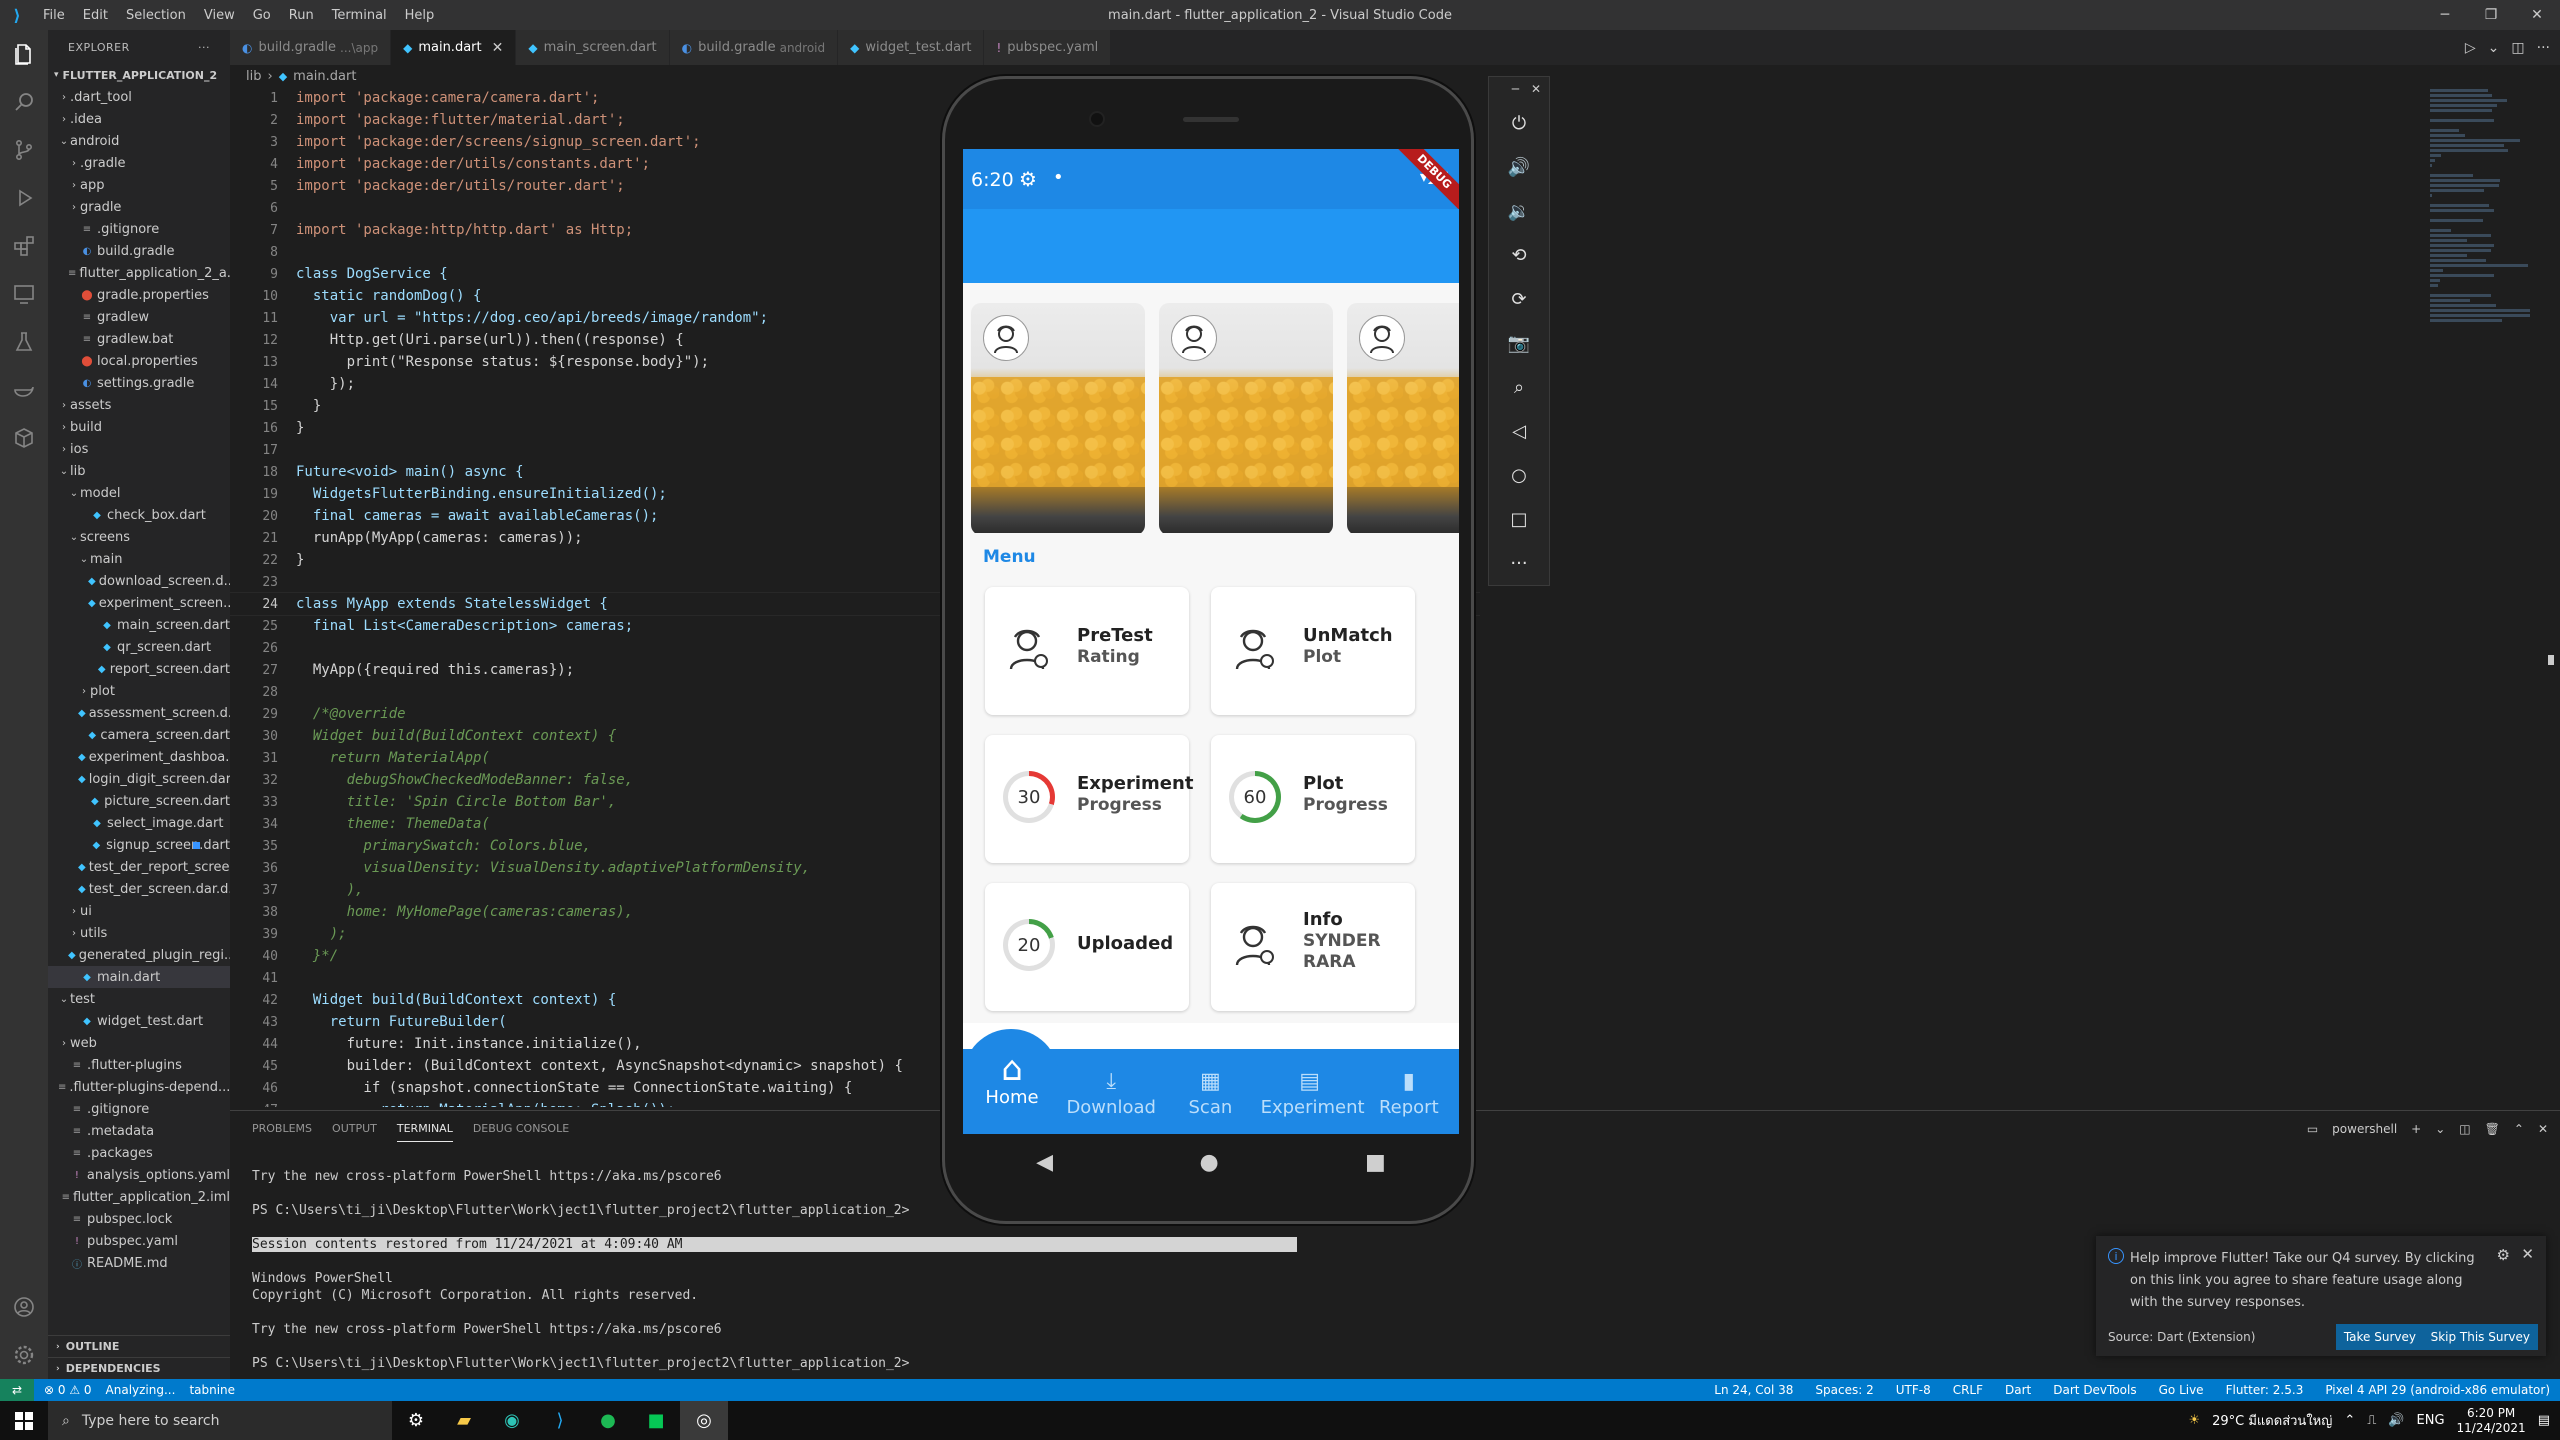 The height and width of the screenshot is (1440, 2560). What do you see at coordinates (1089, 799) in the screenshot?
I see `menu-card-experiment: 30 Experiment Progress` at bounding box center [1089, 799].